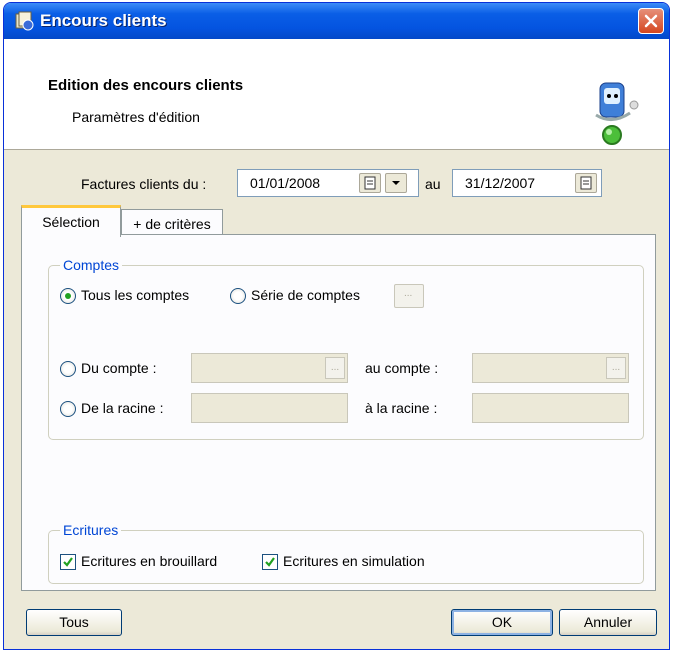  Describe the element at coordinates (68, 409) in the screenshot. I see `de-la-racine-radio` at that location.